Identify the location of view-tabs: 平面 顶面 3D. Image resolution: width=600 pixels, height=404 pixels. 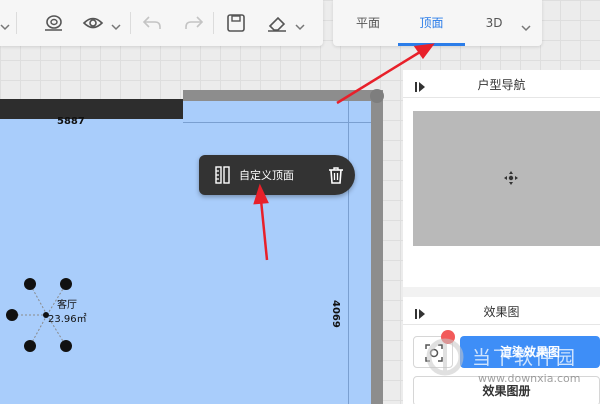
(437, 23).